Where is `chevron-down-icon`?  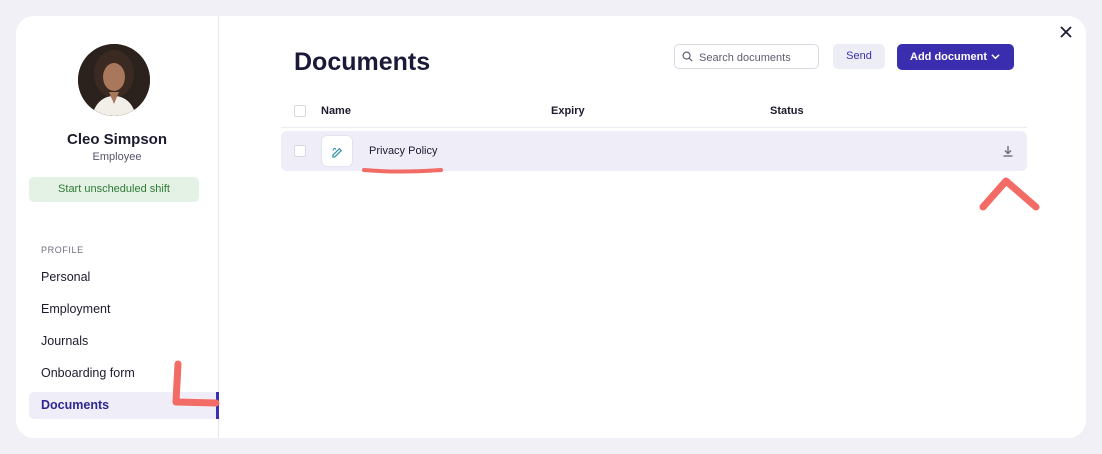 chevron-down-icon is located at coordinates (995, 57).